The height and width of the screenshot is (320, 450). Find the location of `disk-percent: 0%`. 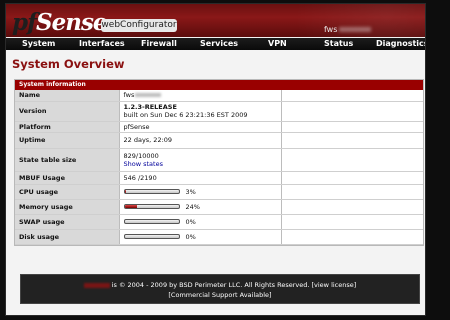

disk-percent: 0% is located at coordinates (190, 236).